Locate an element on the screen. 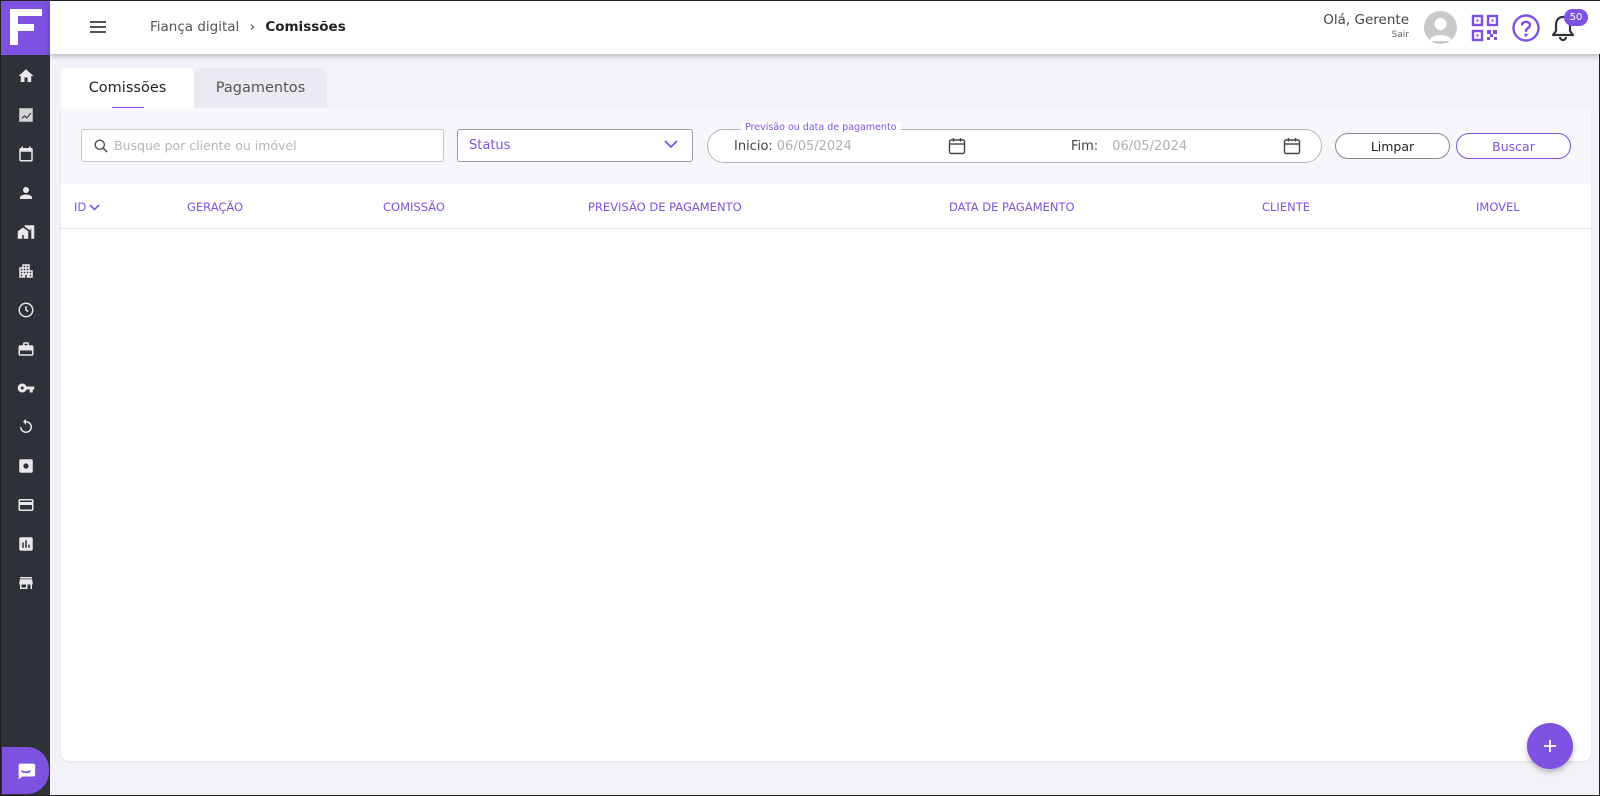  brand-logo is located at coordinates (25, 28).